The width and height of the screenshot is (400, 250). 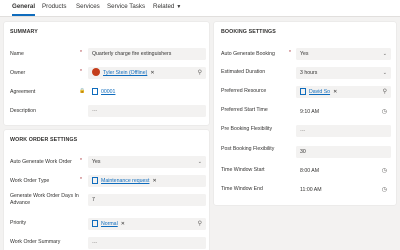 I want to click on tab-service-tasks: Service Tasks, so click(x=126, y=9).